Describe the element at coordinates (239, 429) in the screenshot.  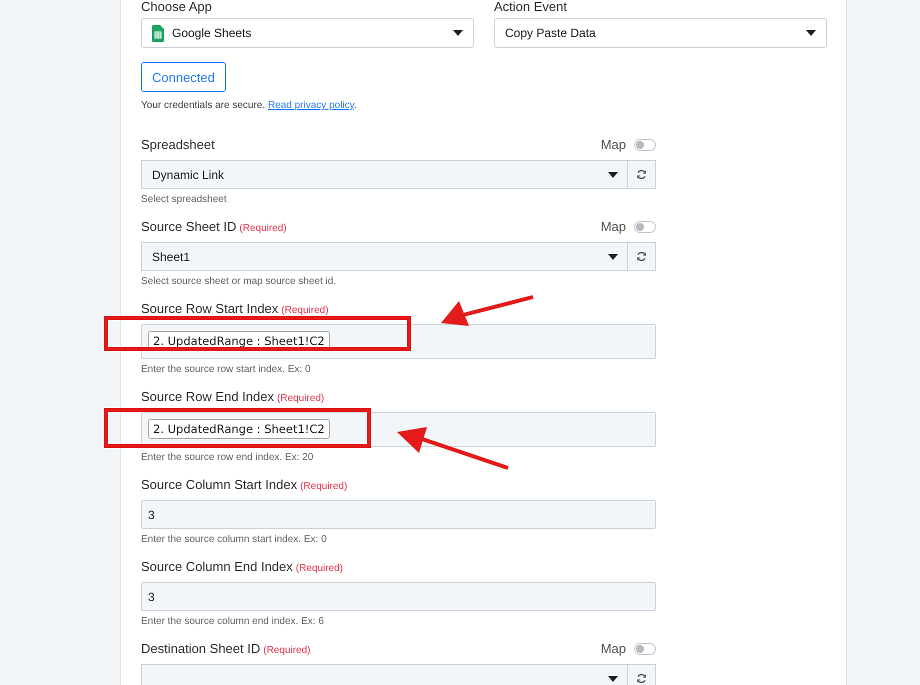
I see `variable-tag: 2. UpdatedRange : Sheet1!C2` at that location.